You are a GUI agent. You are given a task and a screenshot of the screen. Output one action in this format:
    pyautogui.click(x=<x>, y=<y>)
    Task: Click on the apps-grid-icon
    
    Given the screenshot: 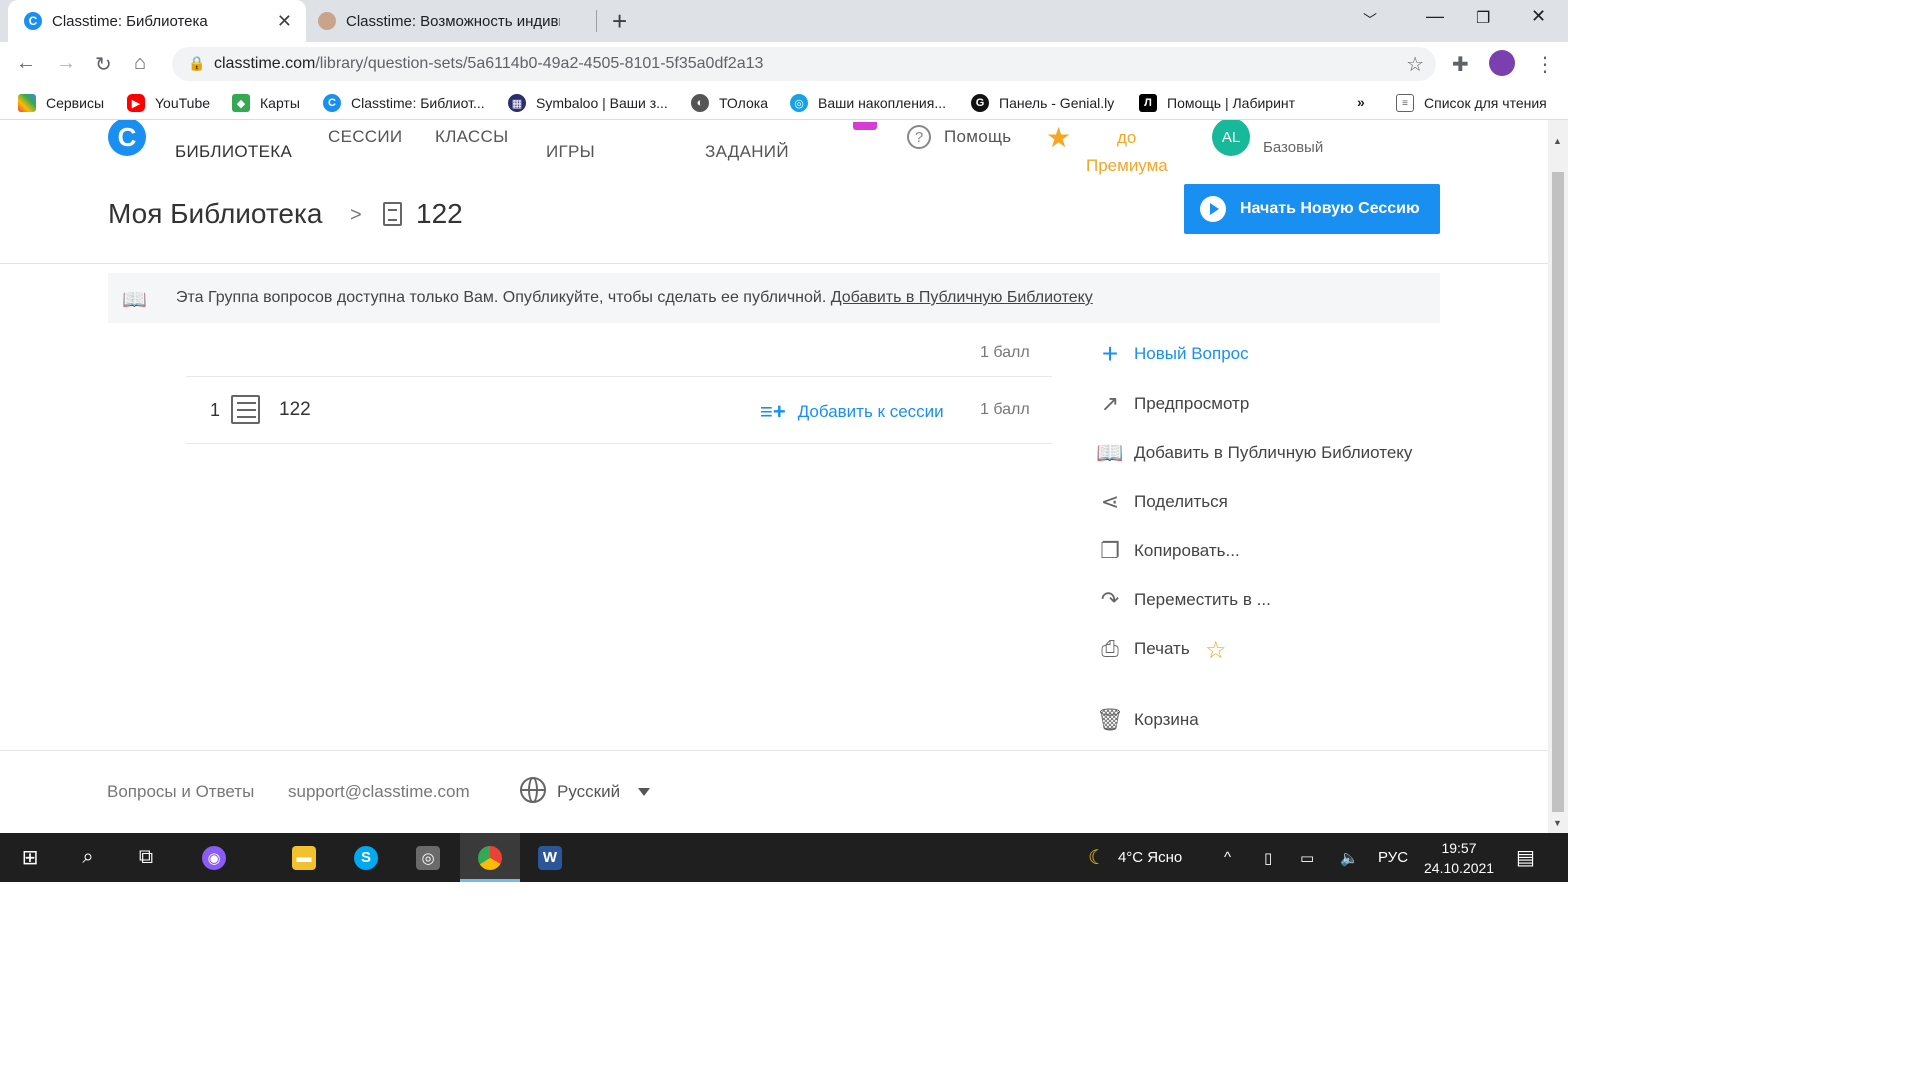 What is the action you would take?
    pyautogui.click(x=27, y=103)
    